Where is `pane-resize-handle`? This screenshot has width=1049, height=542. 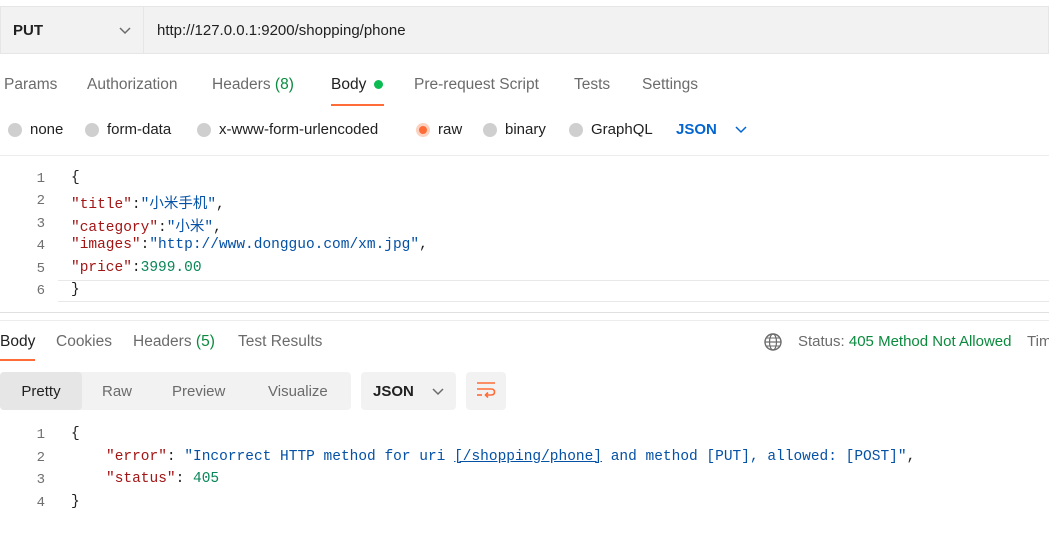 pane-resize-handle is located at coordinates (524, 320).